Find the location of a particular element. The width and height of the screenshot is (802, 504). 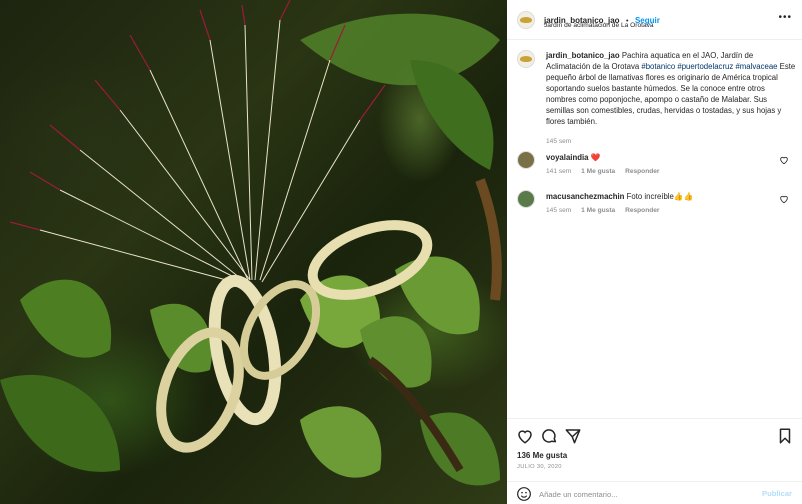

comment-meta: 141 sem 1 Me gusta Responder is located at coordinates (607, 171).